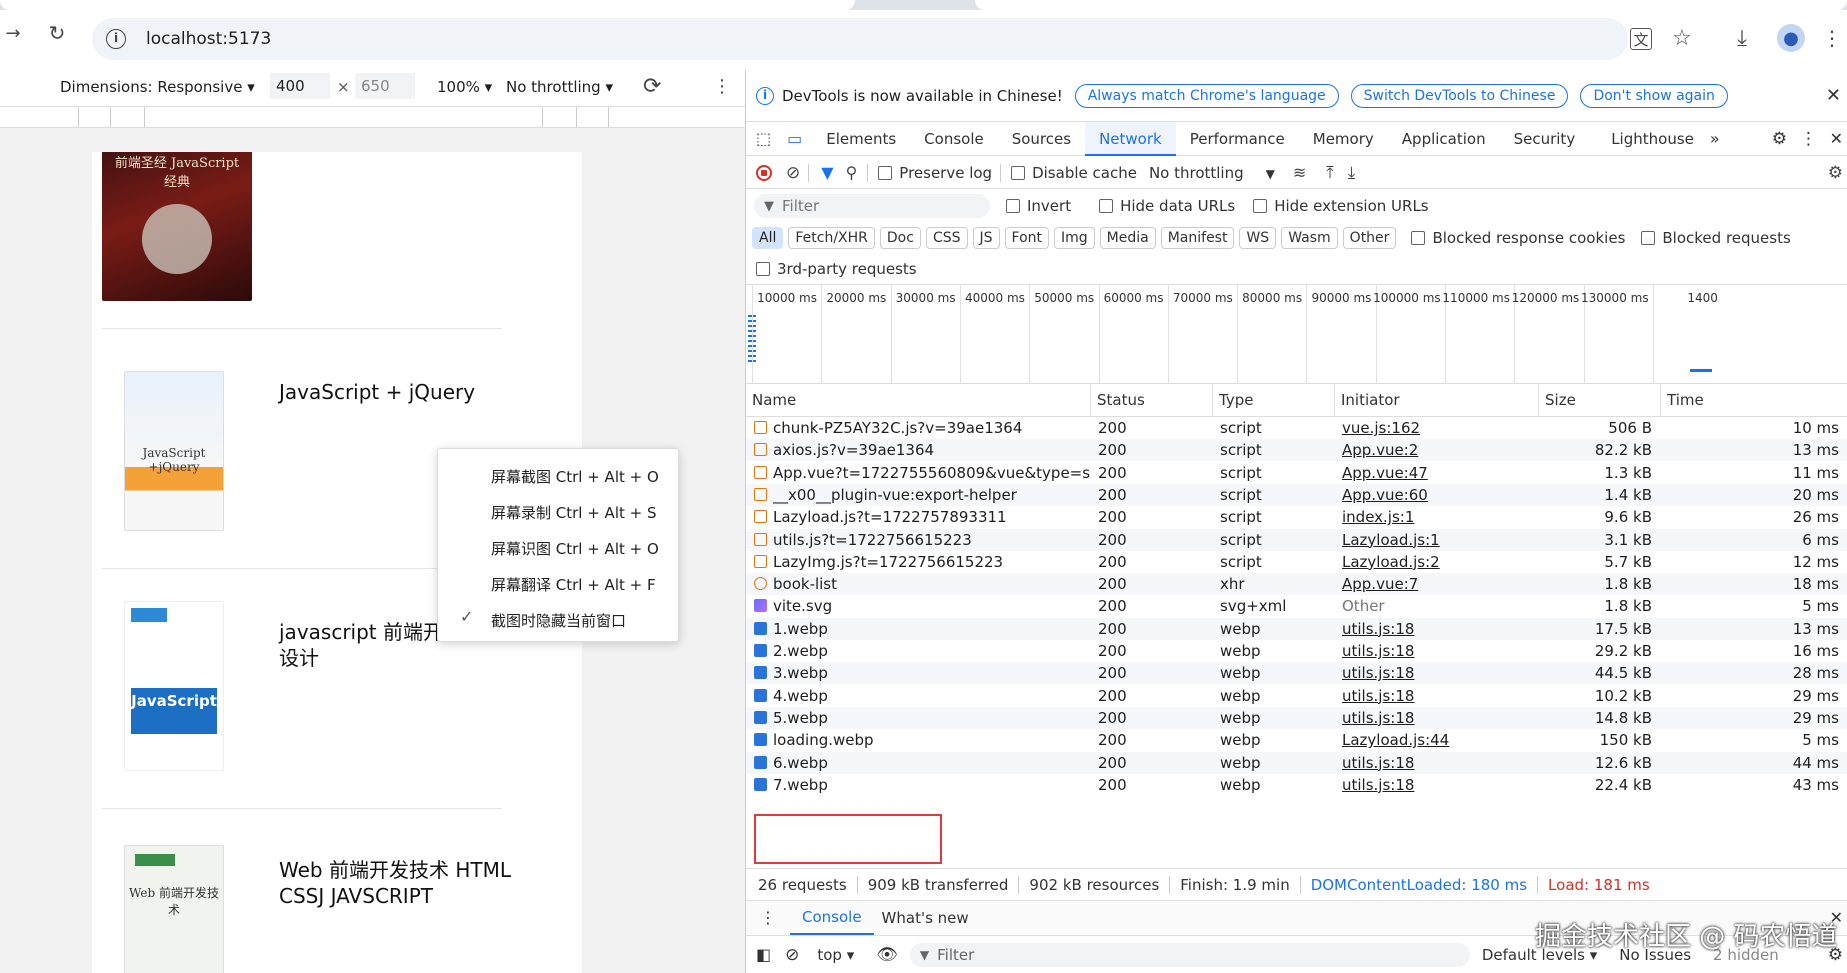 The width and height of the screenshot is (1847, 973). I want to click on width-input: 400, so click(300, 86).